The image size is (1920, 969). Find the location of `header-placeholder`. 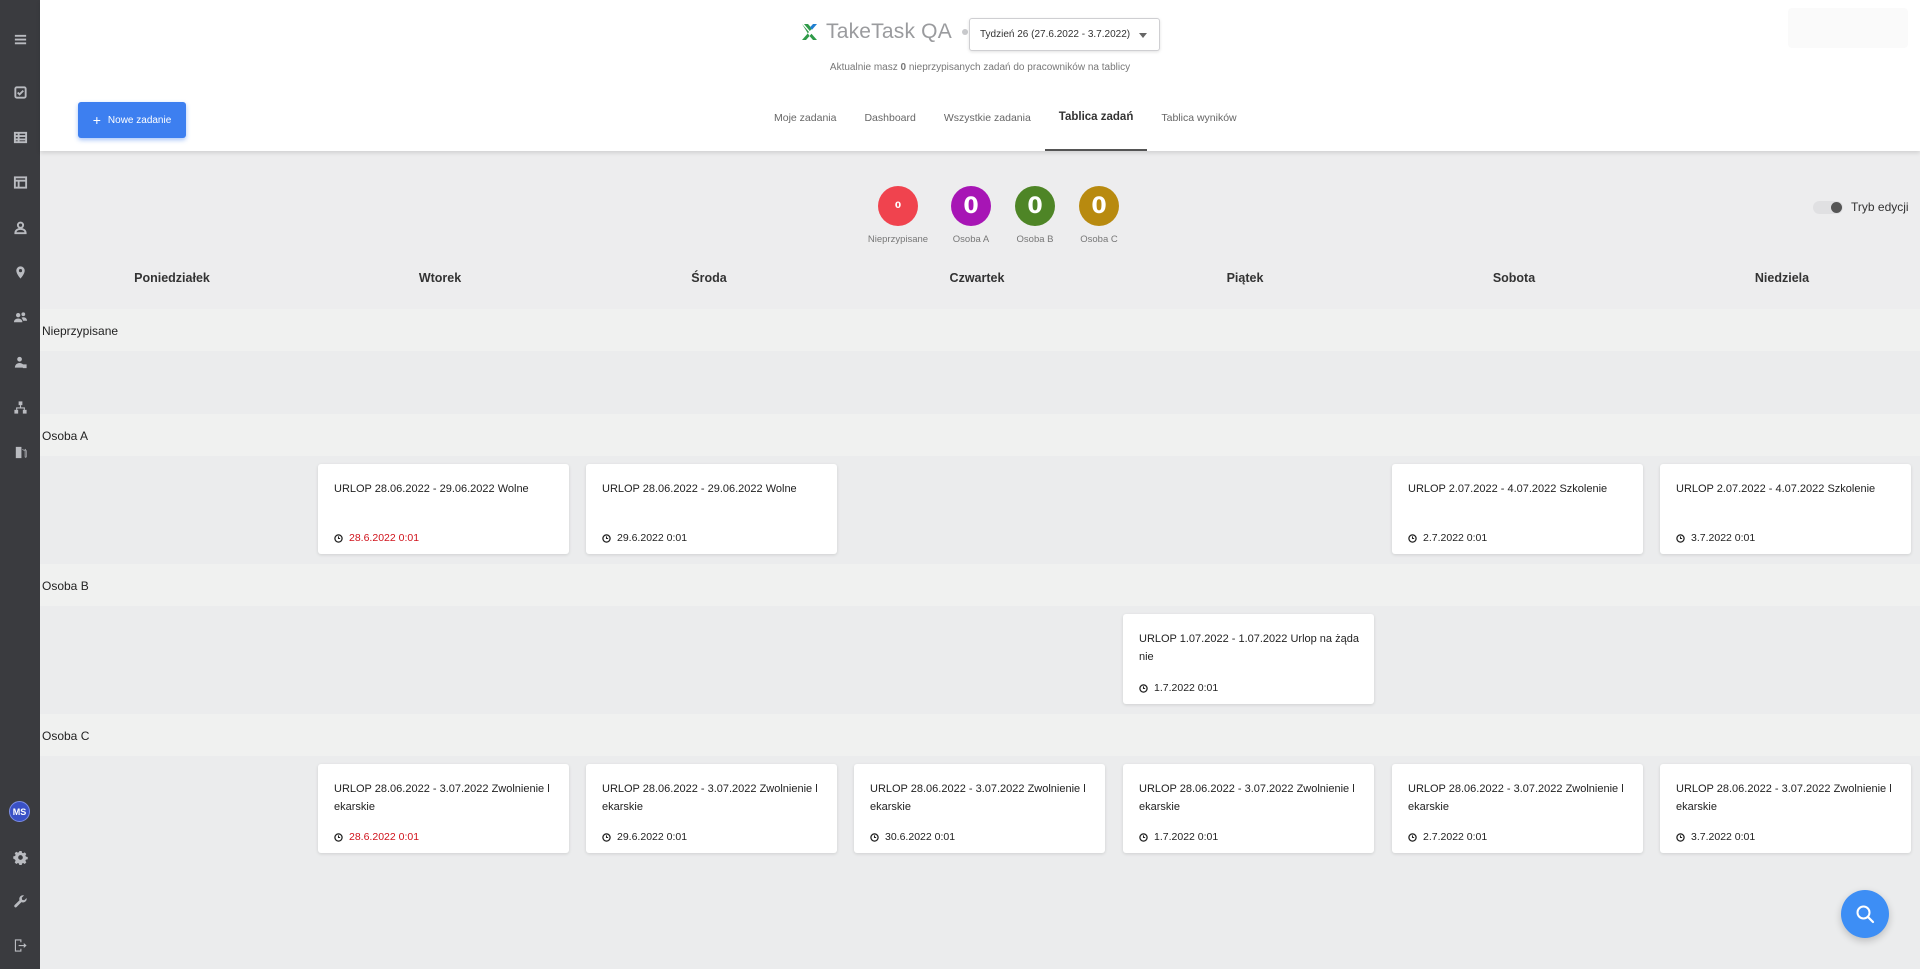

header-placeholder is located at coordinates (1848, 28).